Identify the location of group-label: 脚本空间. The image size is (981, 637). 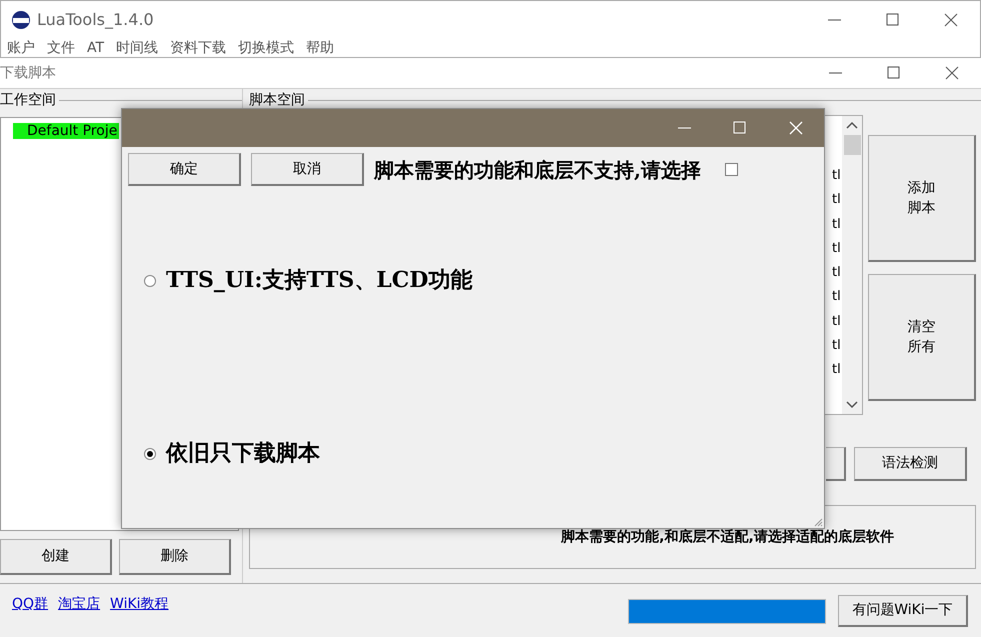
(277, 100).